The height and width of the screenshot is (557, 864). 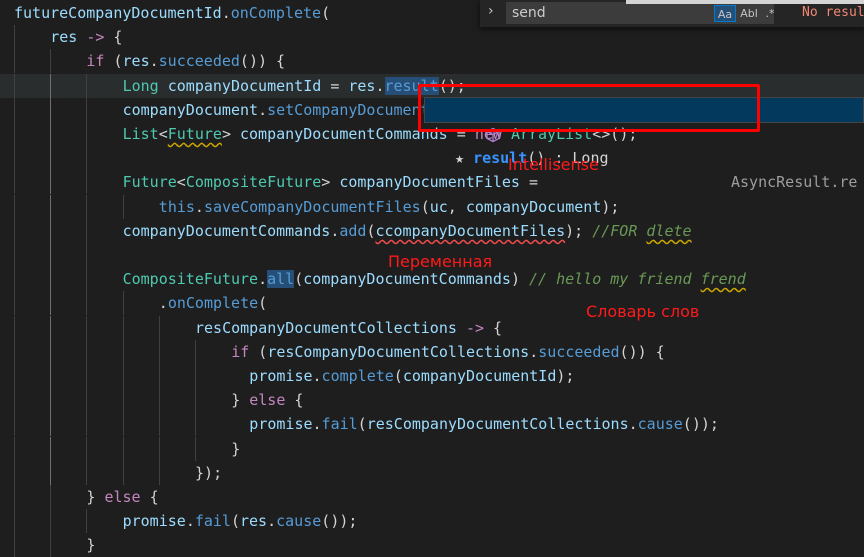 What do you see at coordinates (267, 400) in the screenshot?
I see `code-text: } else {` at bounding box center [267, 400].